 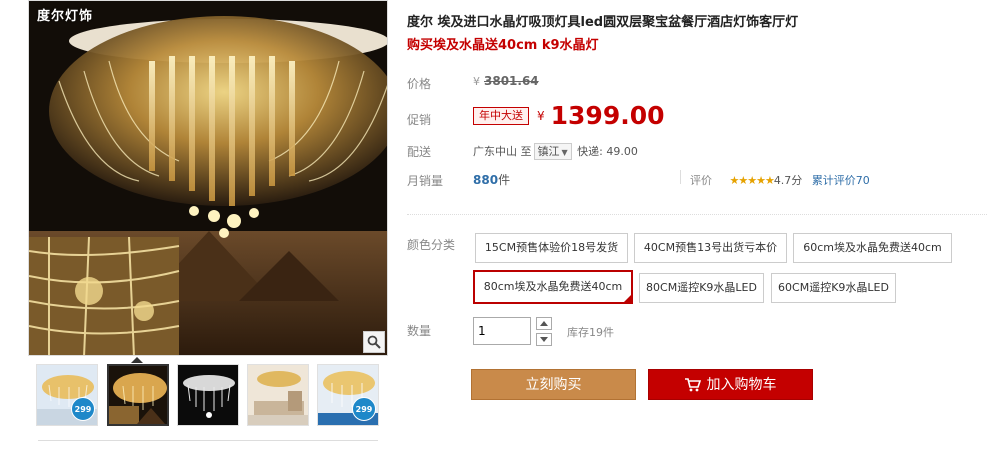 I want to click on ship-to-word: 至, so click(x=526, y=151).